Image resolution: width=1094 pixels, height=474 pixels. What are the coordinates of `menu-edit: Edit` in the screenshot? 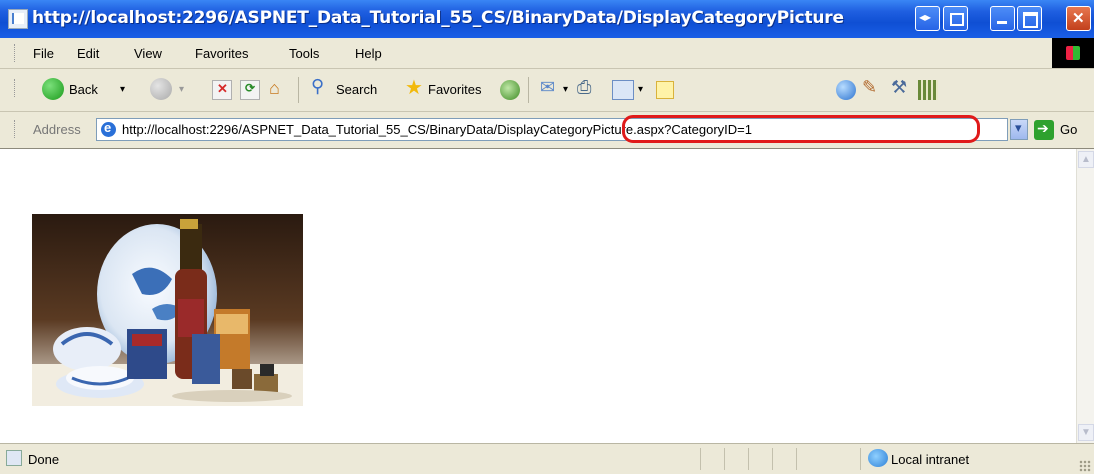 It's located at (88, 53).